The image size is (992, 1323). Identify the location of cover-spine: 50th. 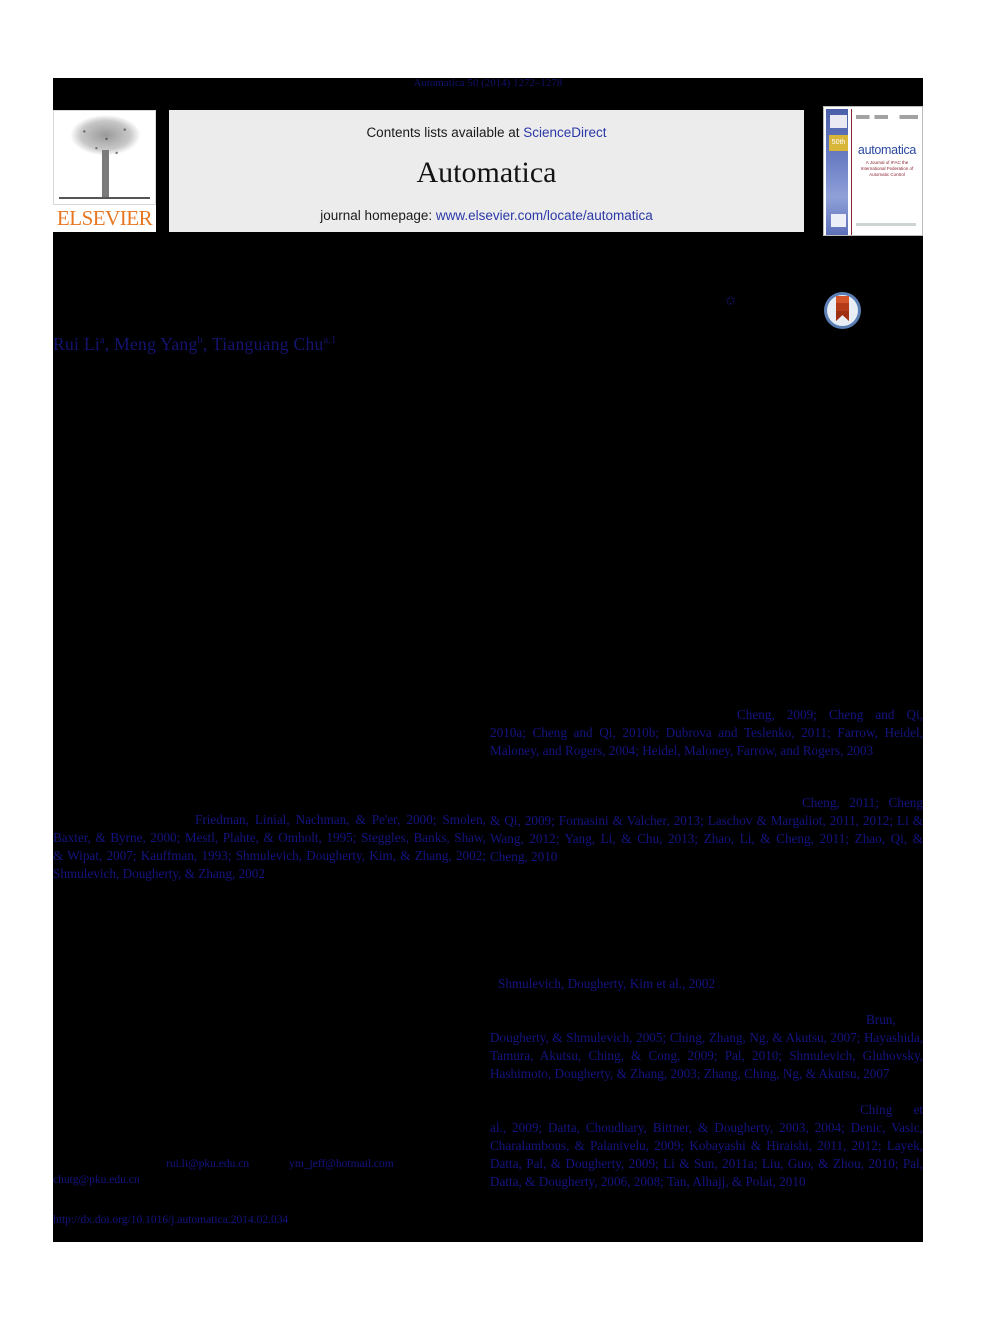
(837, 172).